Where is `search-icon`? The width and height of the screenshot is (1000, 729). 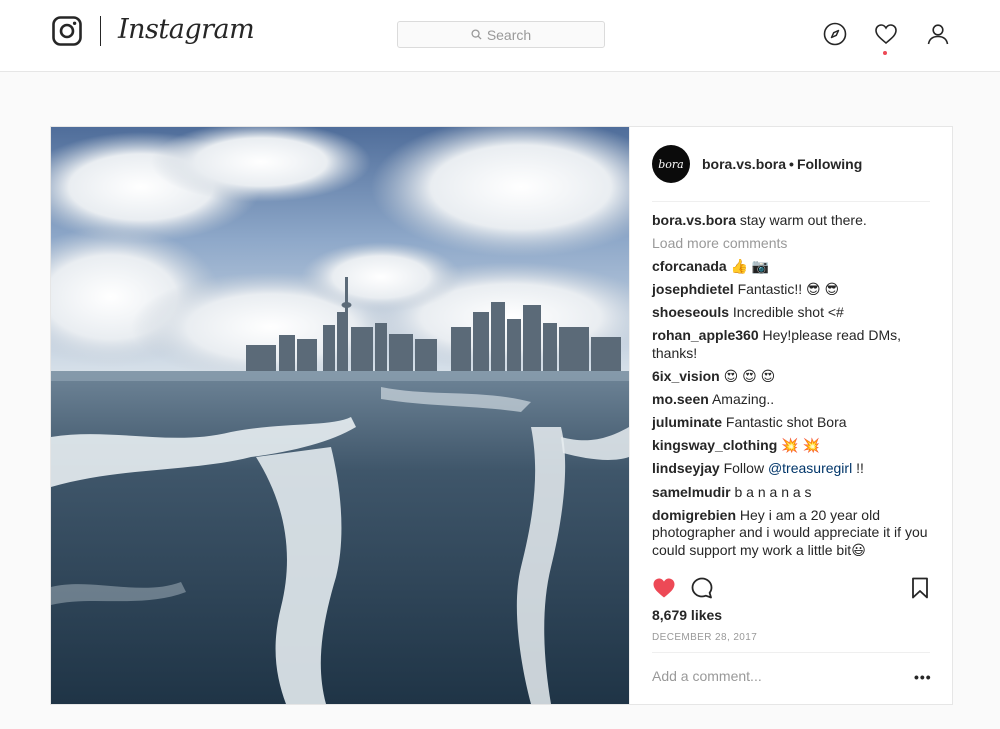
search-icon is located at coordinates (476, 34).